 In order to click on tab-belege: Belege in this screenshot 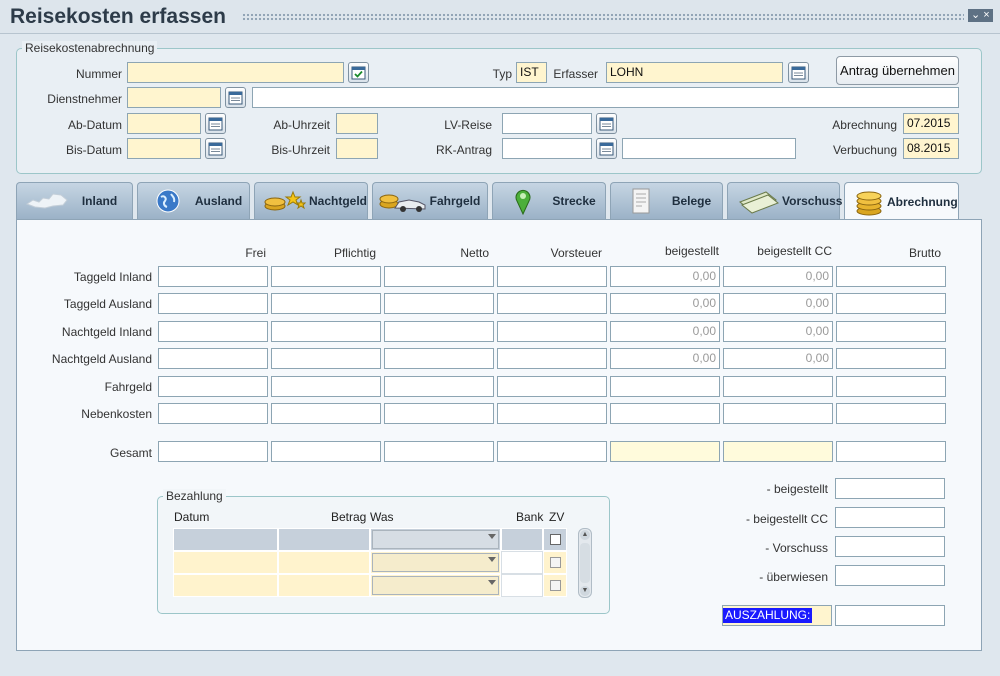, I will do `click(666, 200)`.